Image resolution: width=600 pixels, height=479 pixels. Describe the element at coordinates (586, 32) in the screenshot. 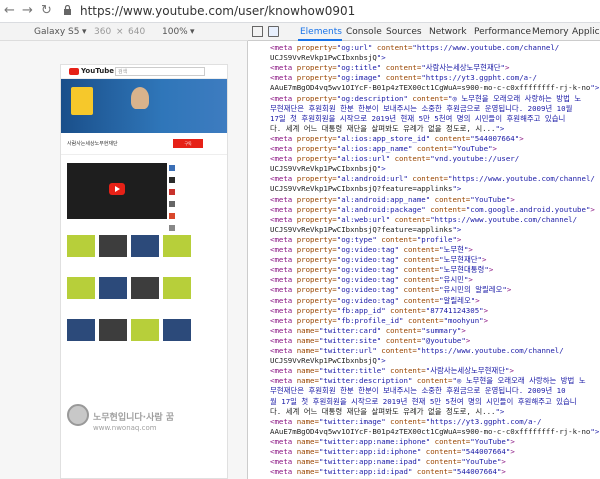

I see `tab-application: Applica` at that location.